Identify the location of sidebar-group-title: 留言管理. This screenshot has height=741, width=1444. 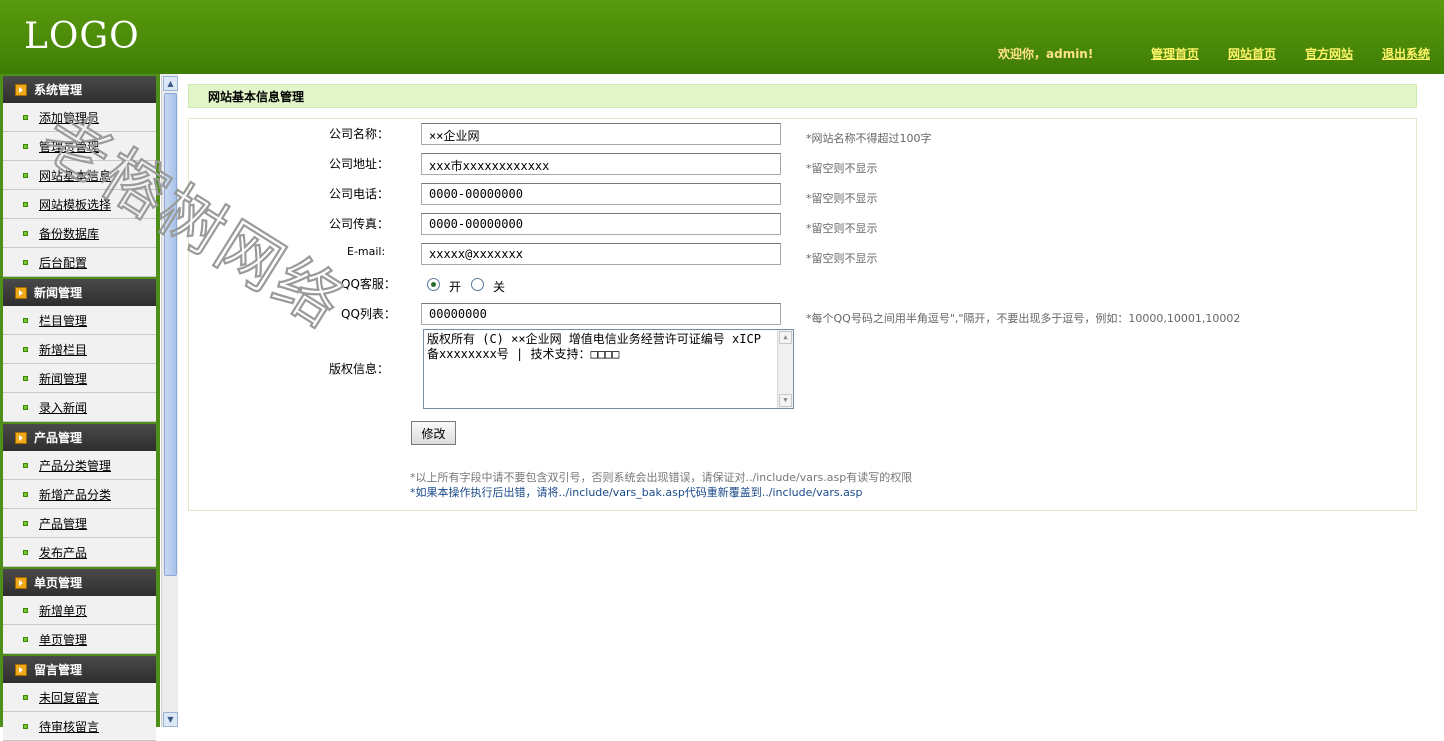
(58, 670).